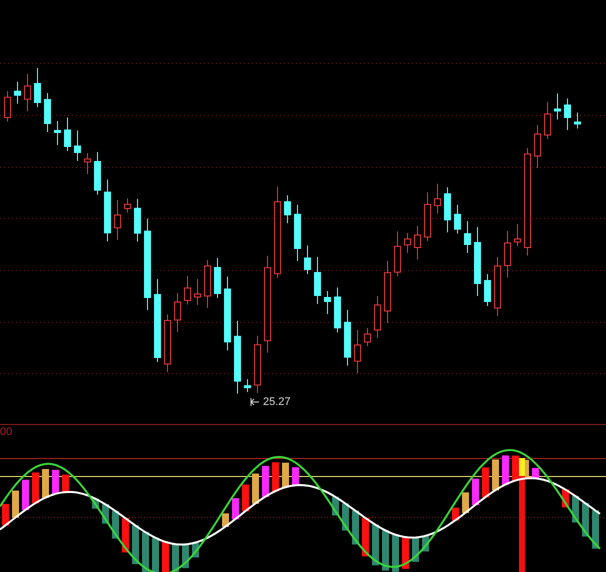  Describe the element at coordinates (522, 467) in the screenshot. I see `signal-marker` at that location.